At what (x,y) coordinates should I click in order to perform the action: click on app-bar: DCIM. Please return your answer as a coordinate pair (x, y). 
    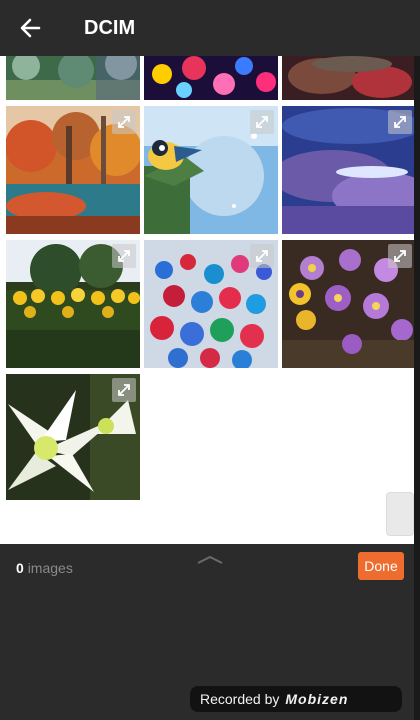
    Looking at the image, I should click on (210, 28).